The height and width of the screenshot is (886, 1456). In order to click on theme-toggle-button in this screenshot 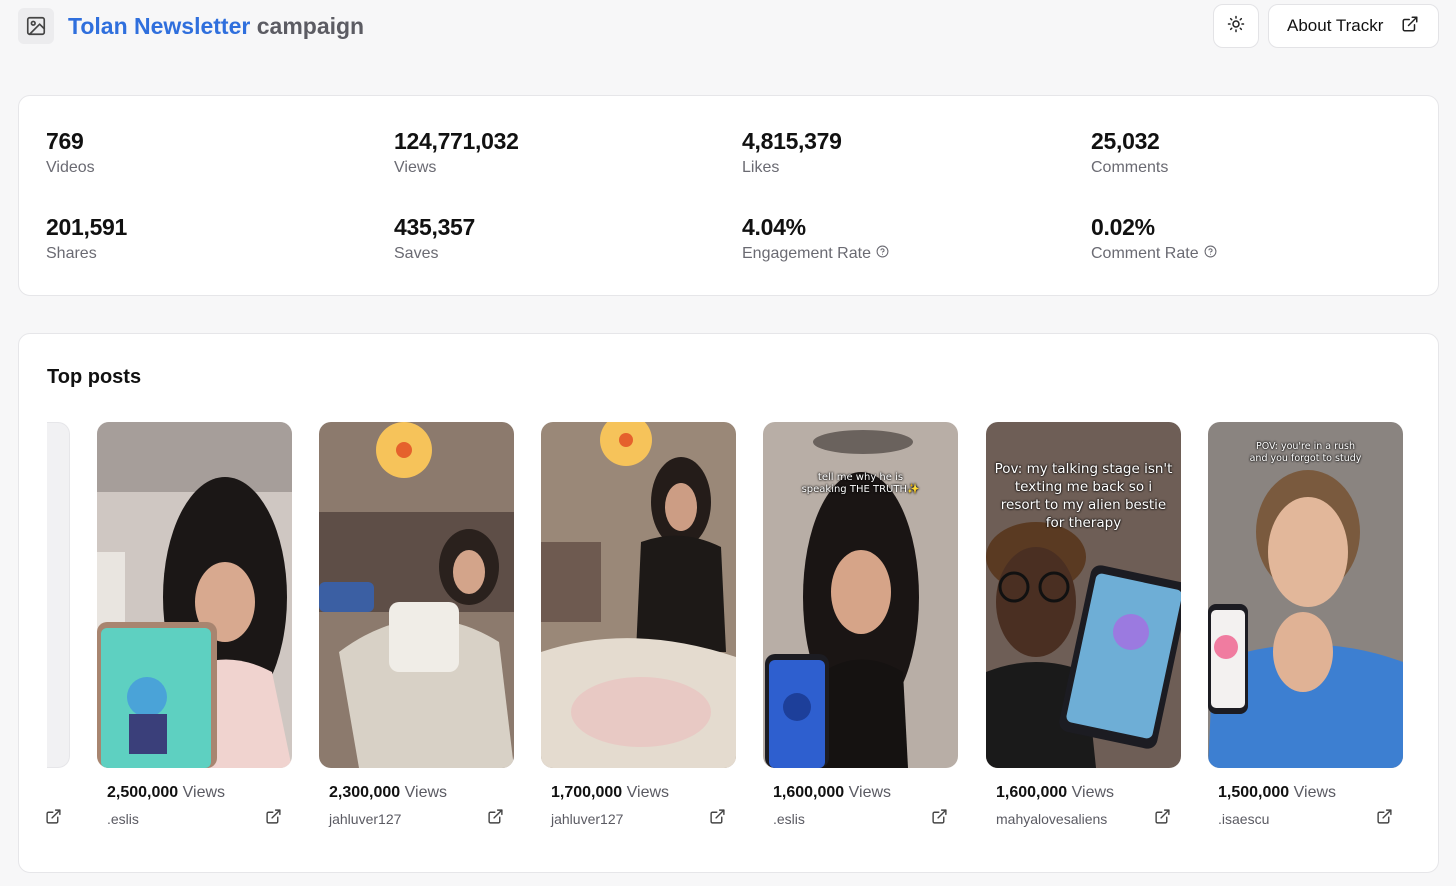, I will do `click(1236, 26)`.